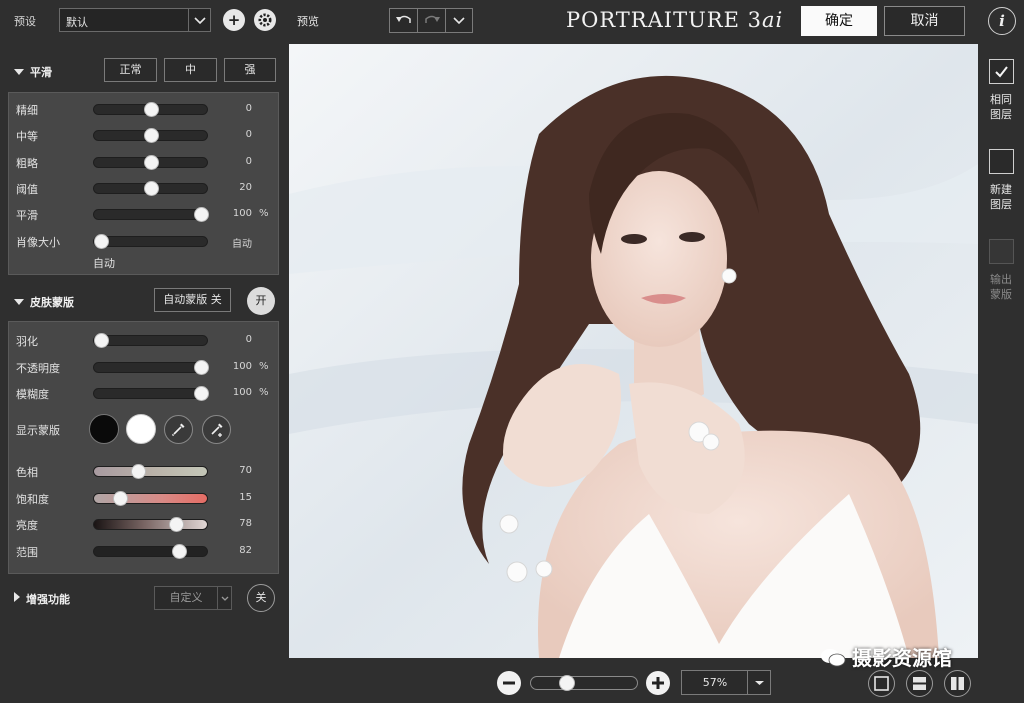 Image resolution: width=1024 pixels, height=703 pixels. What do you see at coordinates (245, 187) in the screenshot?
I see `slider-value: 20` at bounding box center [245, 187].